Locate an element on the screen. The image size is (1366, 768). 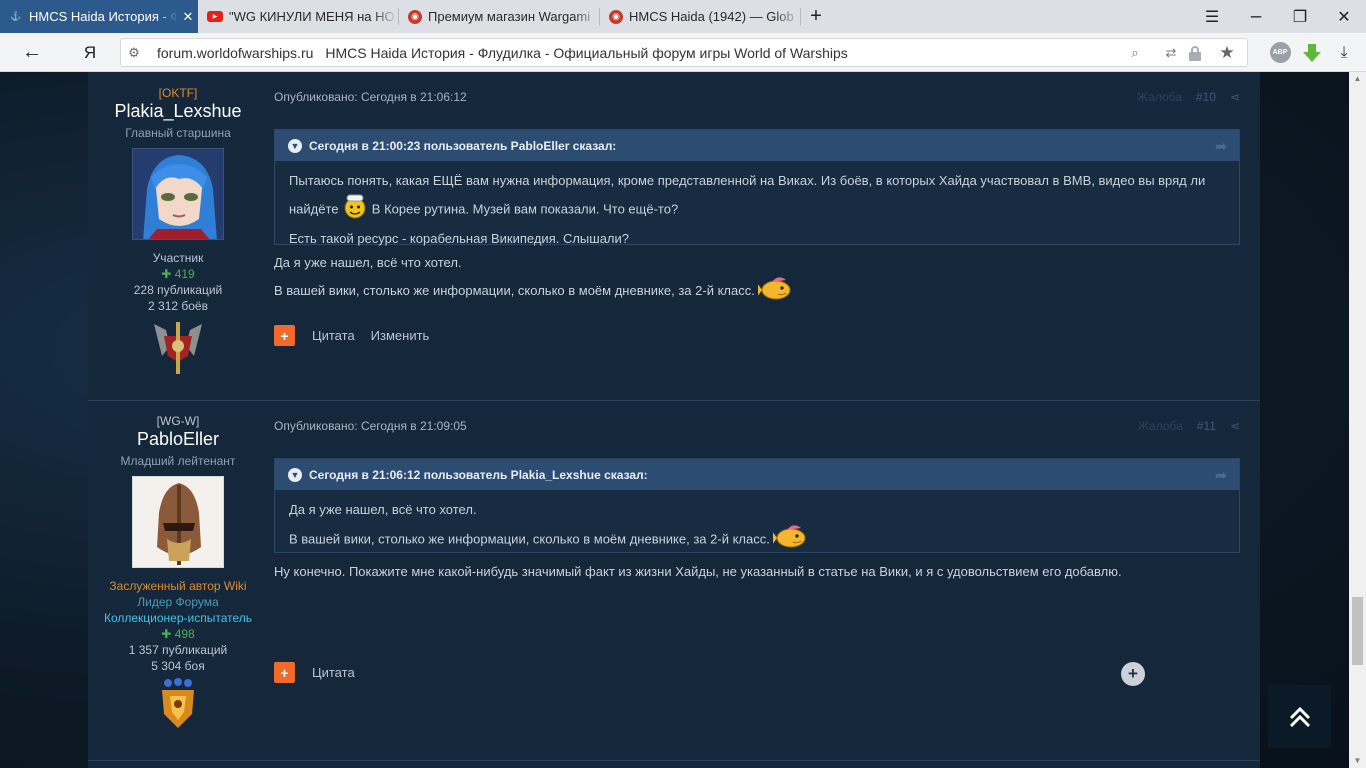
translate-icon: ⇄ is located at coordinates (1171, 52).